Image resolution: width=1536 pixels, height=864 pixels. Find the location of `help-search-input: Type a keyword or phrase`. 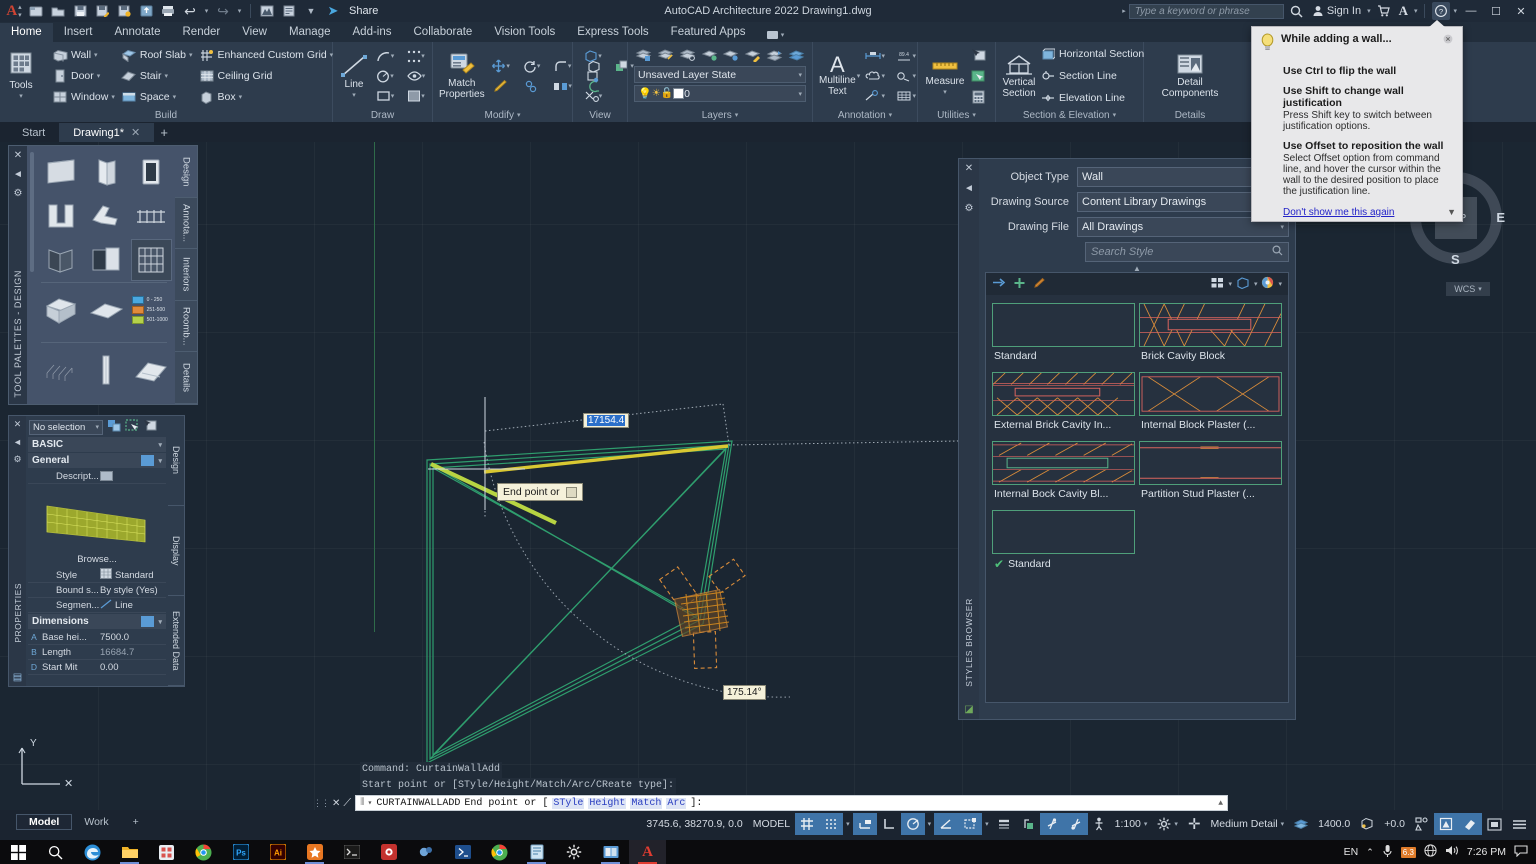

help-search-input: Type a keyword or phrase is located at coordinates (1206, 11).